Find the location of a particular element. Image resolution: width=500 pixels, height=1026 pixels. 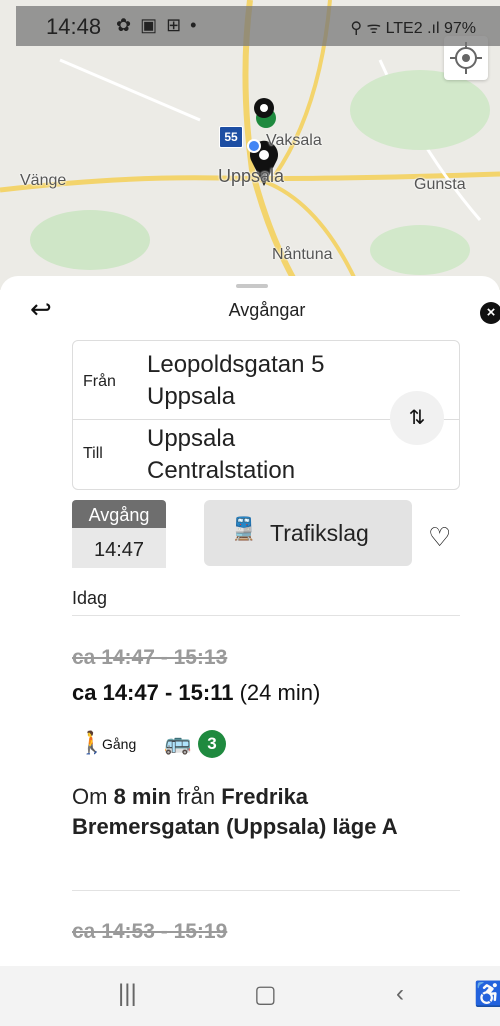

system-nav-bar: ||| ▢ ‹ ♿ is located at coordinates (250, 996).